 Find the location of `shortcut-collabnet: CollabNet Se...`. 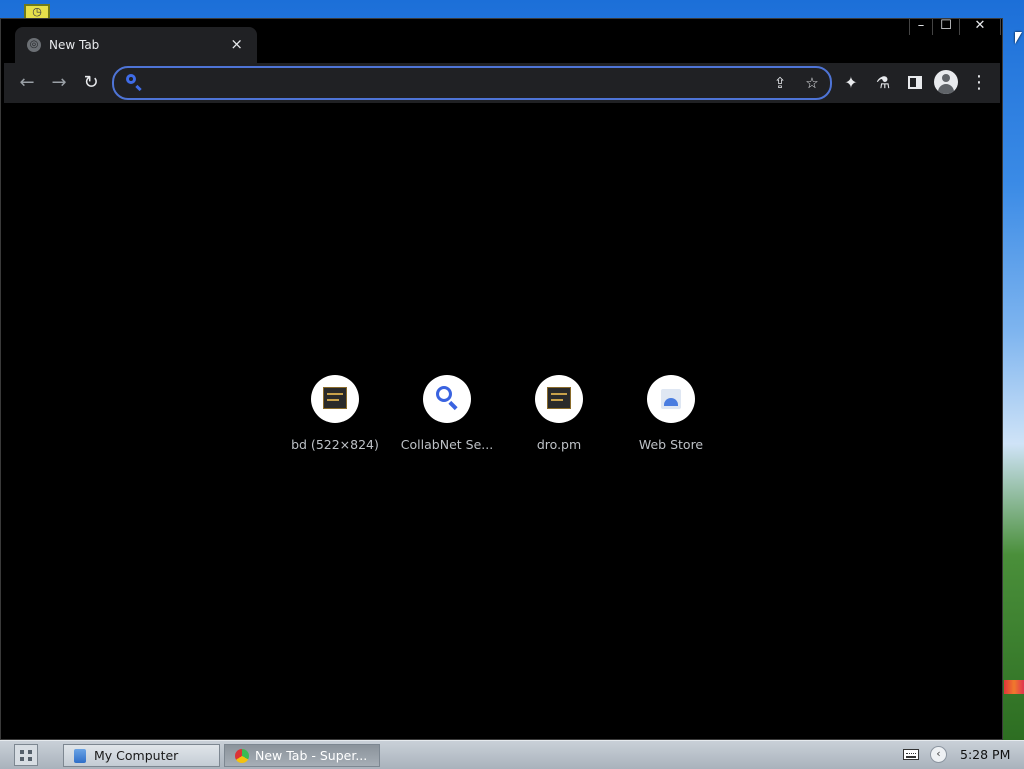

shortcut-collabnet: CollabNet Se... is located at coordinates (447, 420).